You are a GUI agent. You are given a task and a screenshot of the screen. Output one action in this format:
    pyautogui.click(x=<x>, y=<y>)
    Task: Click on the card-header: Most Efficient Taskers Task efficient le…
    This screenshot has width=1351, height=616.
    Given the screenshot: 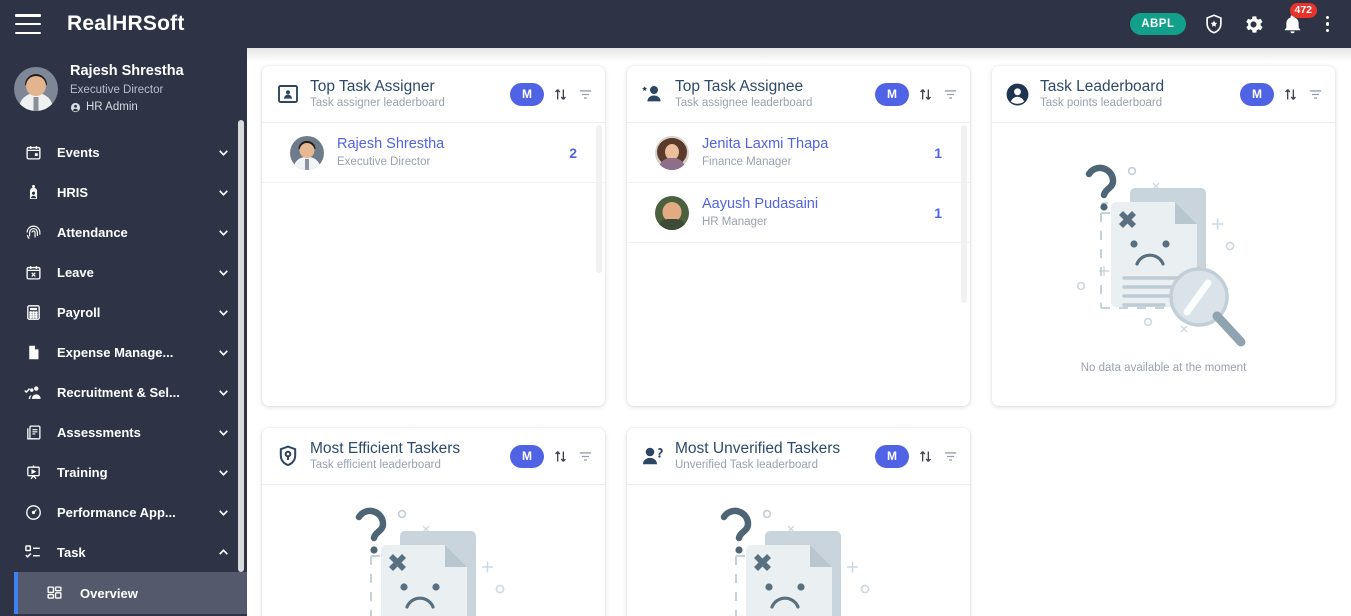 What is the action you would take?
    pyautogui.click(x=433, y=456)
    